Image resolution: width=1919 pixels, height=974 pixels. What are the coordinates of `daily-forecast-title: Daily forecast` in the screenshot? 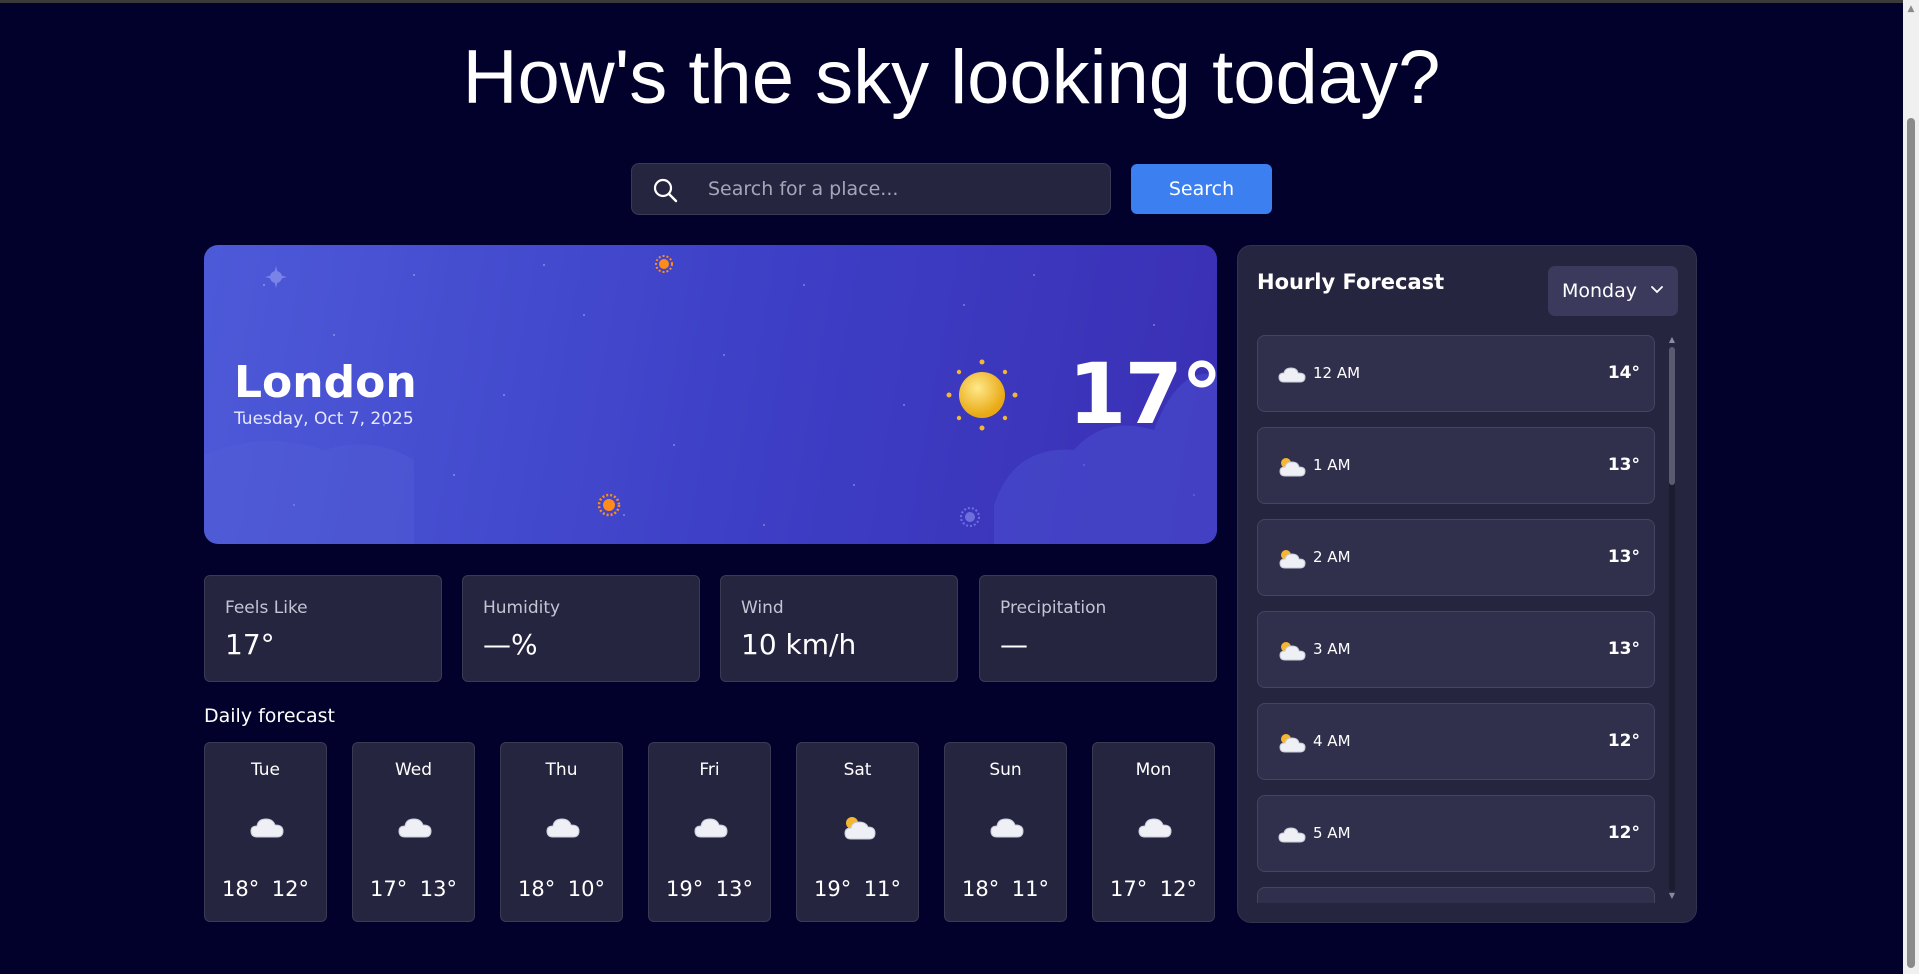 It's located at (269, 716).